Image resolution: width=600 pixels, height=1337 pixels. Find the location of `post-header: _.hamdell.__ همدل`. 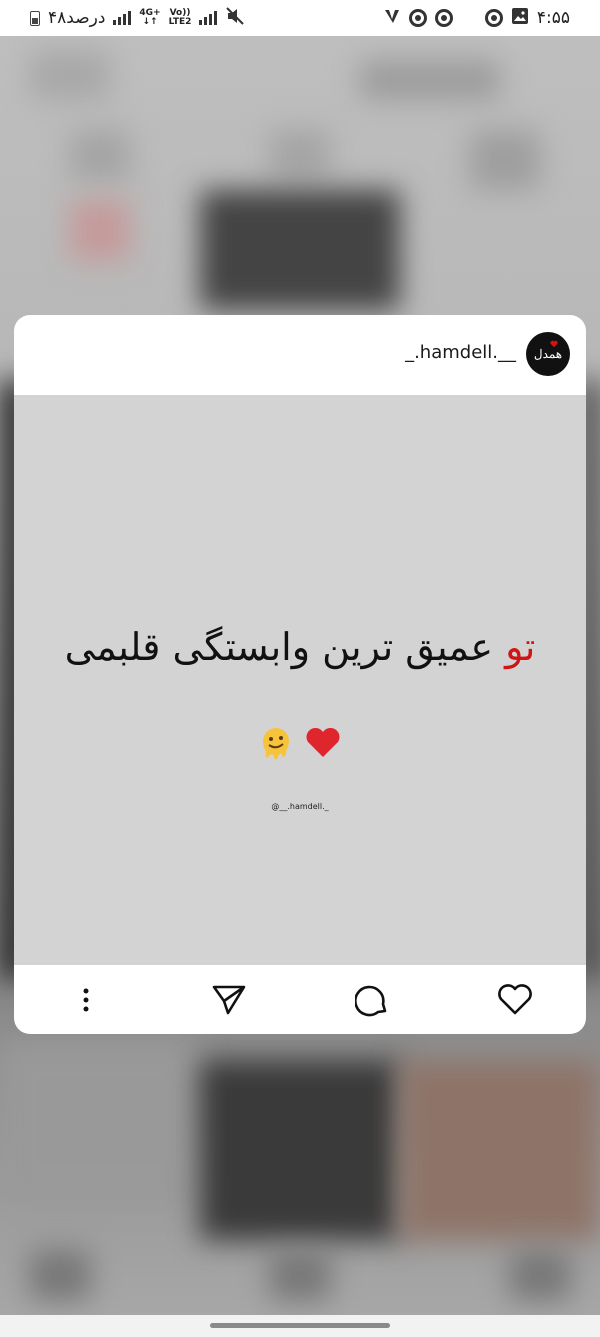

post-header: _.hamdell.__ همدل is located at coordinates (300, 355).